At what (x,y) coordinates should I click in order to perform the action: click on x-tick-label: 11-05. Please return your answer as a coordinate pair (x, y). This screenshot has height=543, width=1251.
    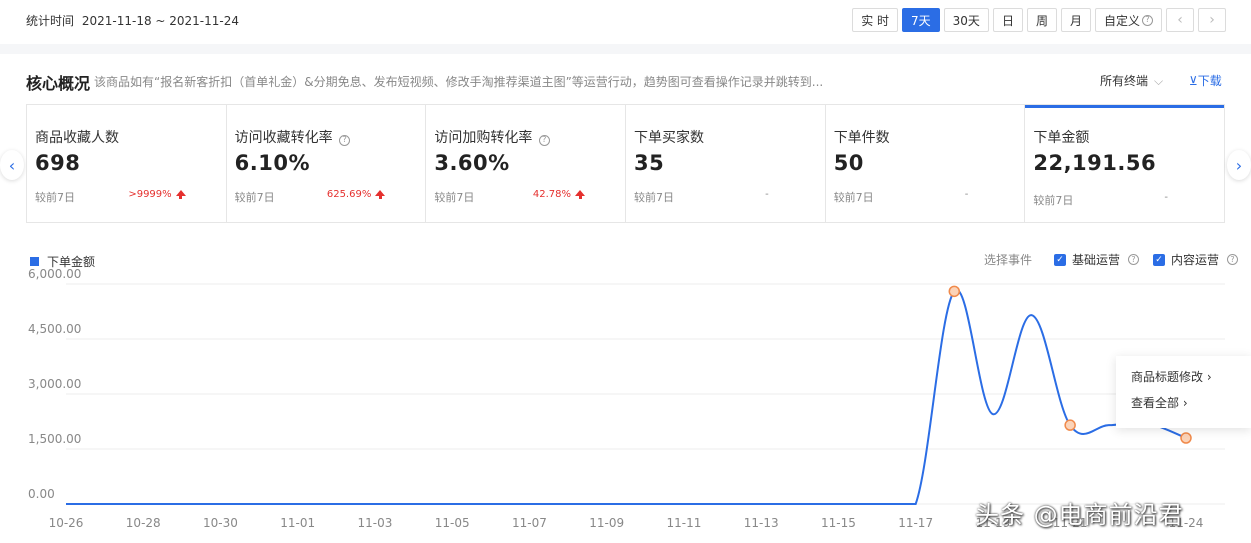
    Looking at the image, I should click on (452, 523).